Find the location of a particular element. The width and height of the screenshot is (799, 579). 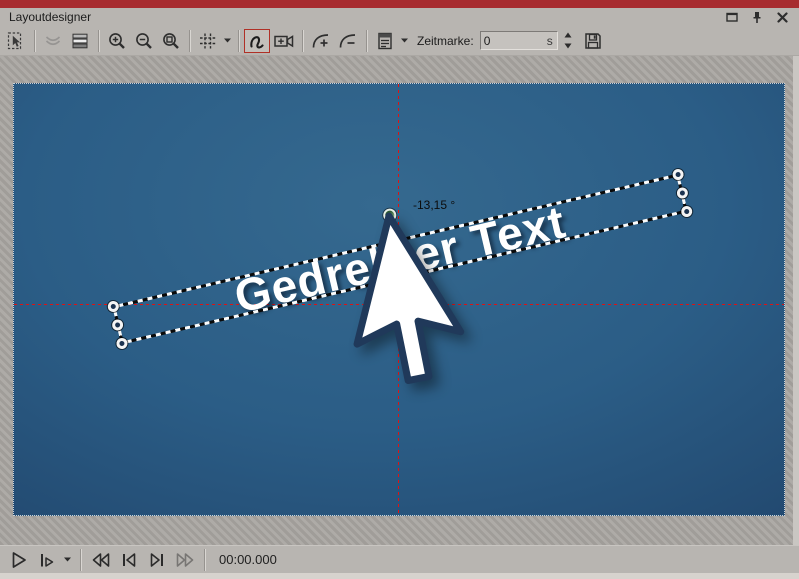

spinner-up-button is located at coordinates (568, 35).